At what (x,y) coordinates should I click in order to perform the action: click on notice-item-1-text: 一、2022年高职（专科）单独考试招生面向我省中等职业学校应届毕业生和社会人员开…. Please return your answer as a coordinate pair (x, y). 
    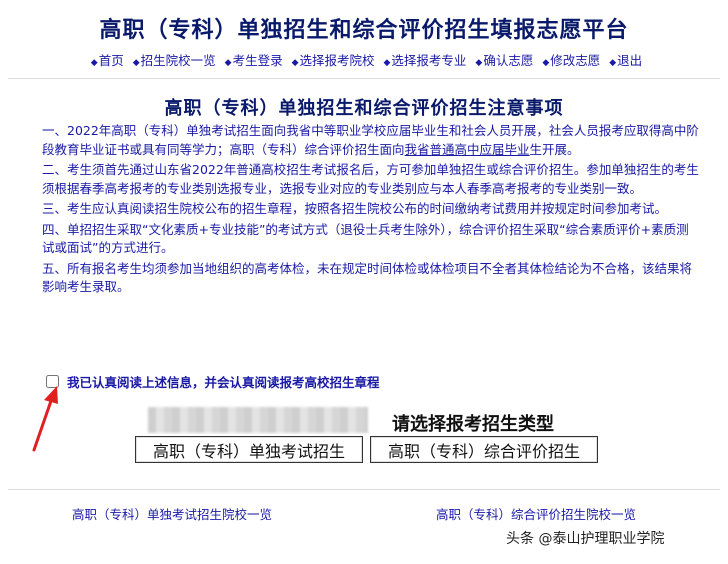
    Looking at the image, I should click on (370, 140).